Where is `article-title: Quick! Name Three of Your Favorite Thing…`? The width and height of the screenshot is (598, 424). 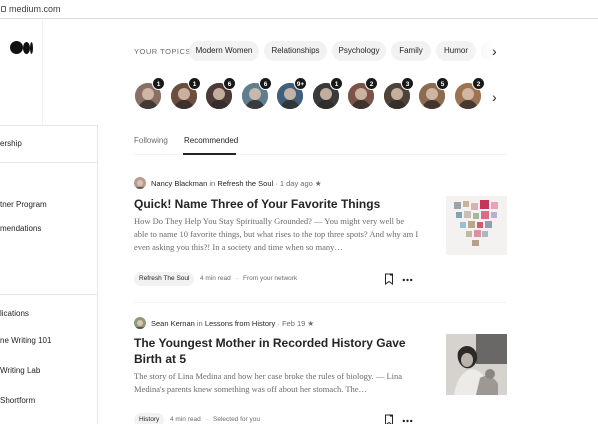
article-title: Quick! Name Three of Your Favorite Thing… is located at coordinates (284, 204).